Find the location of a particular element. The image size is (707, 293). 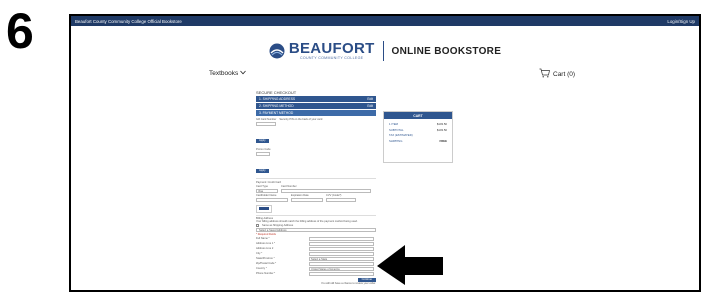

cvv-input is located at coordinates (341, 199).